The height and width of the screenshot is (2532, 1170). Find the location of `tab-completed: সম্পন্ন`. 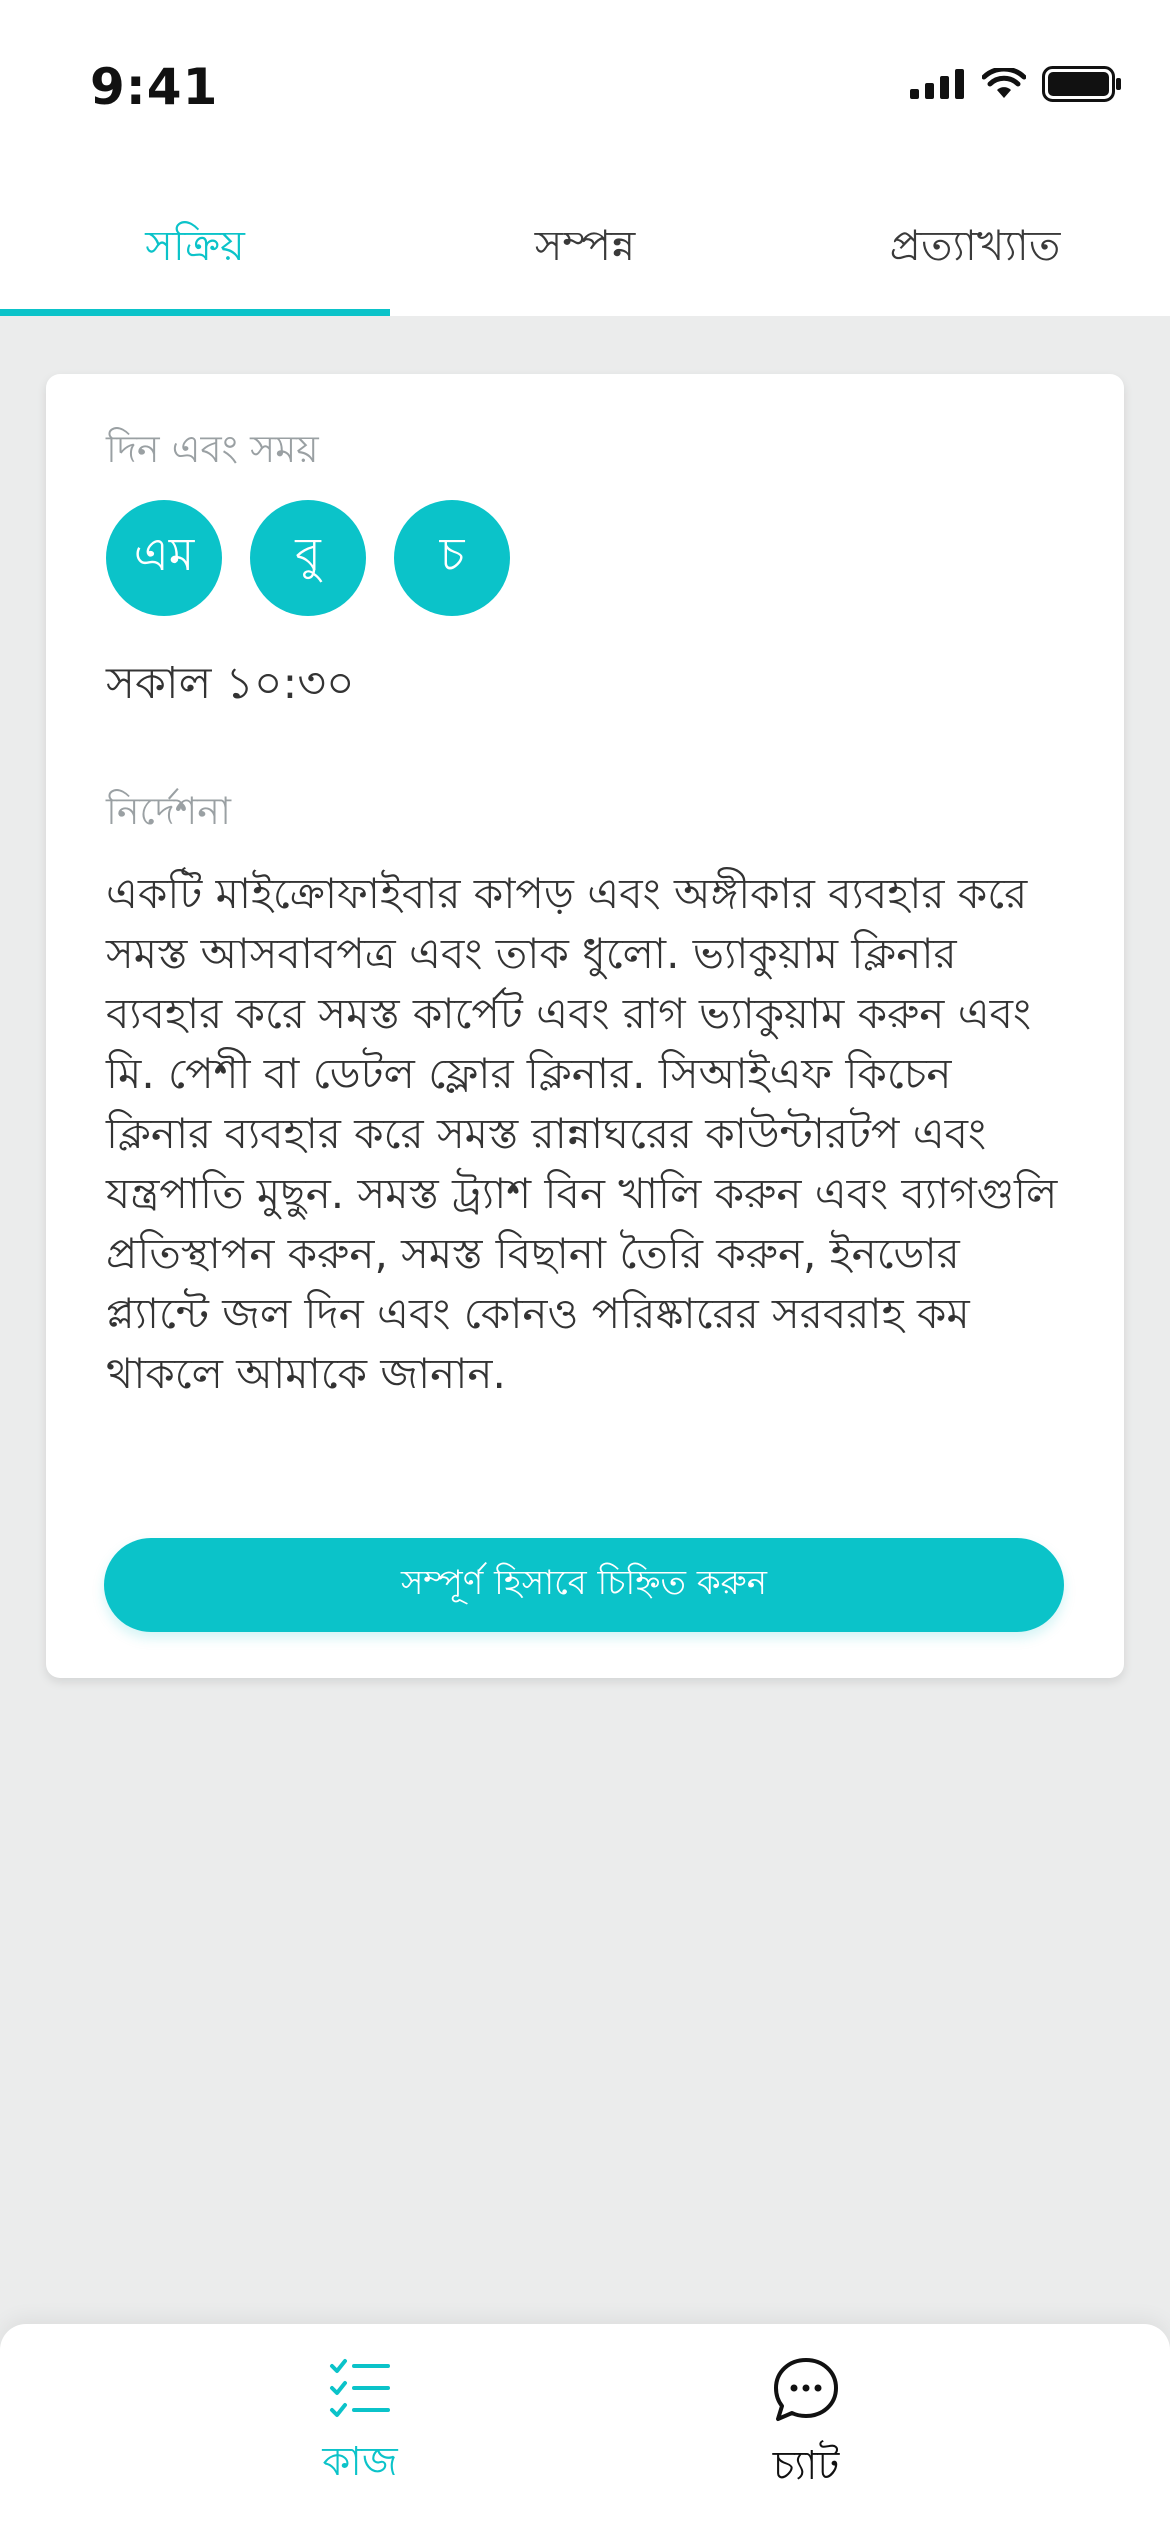

tab-completed: সম্পন্ন is located at coordinates (585, 248).